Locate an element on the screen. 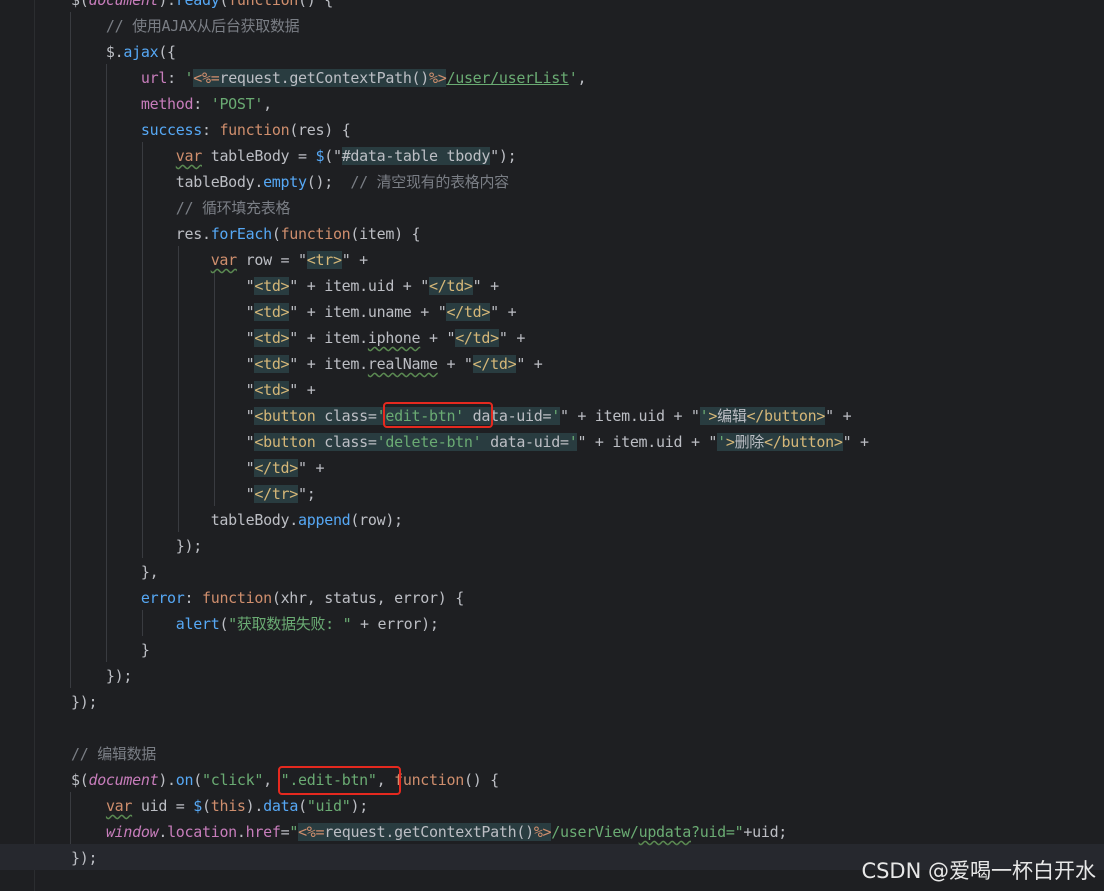 This screenshot has height=891, width=1104. code-token: ); is located at coordinates (359, 806).